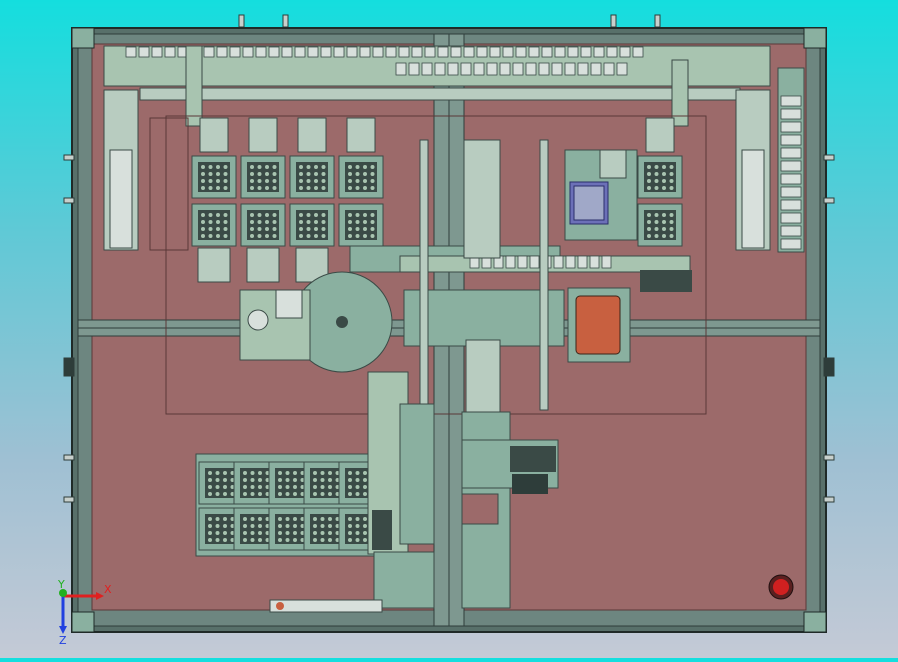 The width and height of the screenshot is (898, 662). Describe the element at coordinates (781, 587) in the screenshot. I see `emergency-stop-icon` at that location.